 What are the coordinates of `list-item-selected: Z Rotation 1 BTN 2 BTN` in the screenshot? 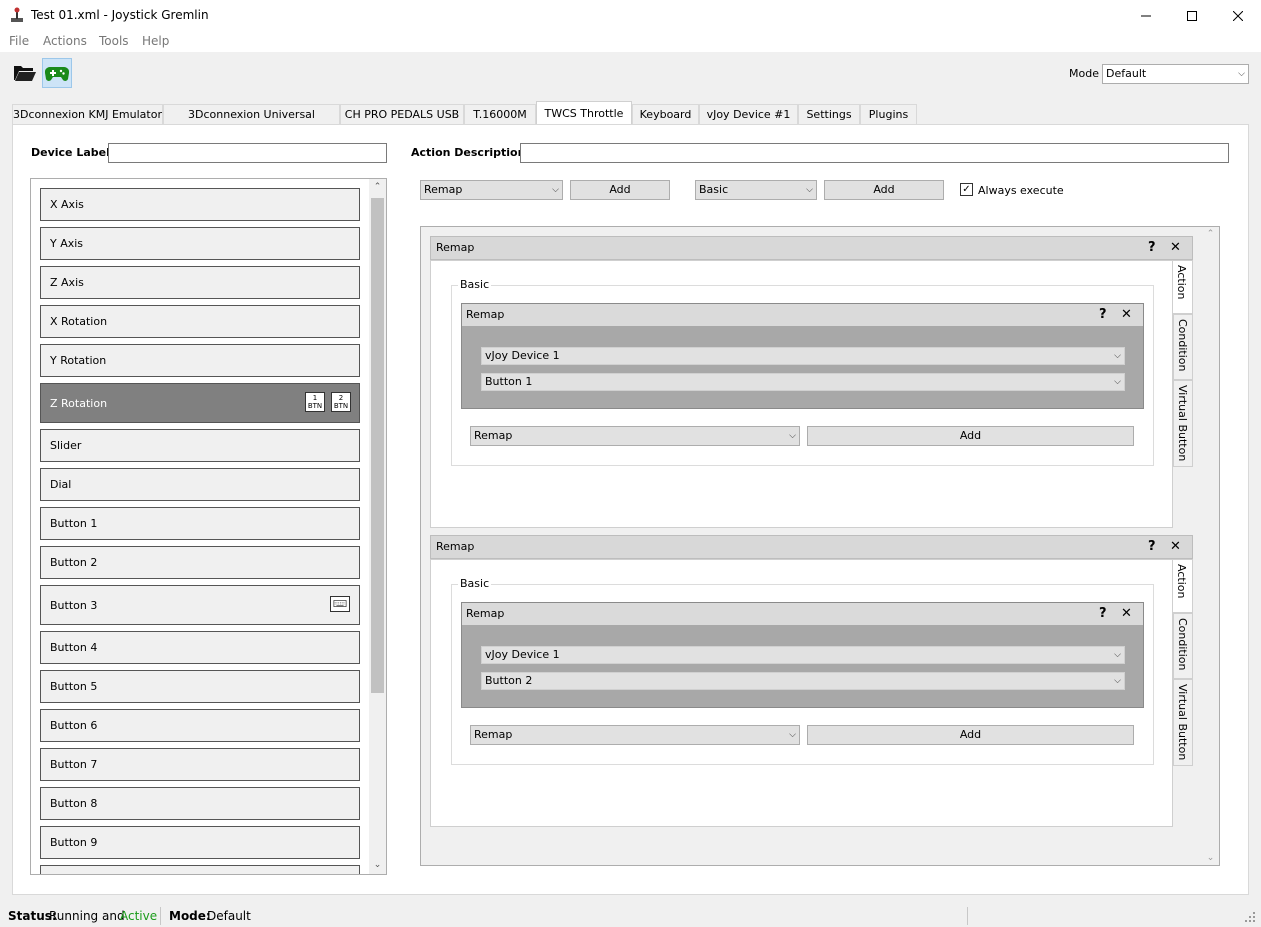 It's located at (200, 403).